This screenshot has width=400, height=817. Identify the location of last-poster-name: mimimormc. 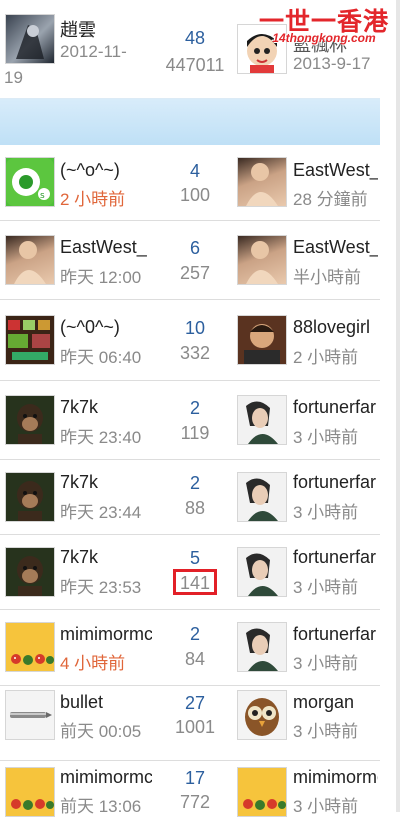
(335, 777).